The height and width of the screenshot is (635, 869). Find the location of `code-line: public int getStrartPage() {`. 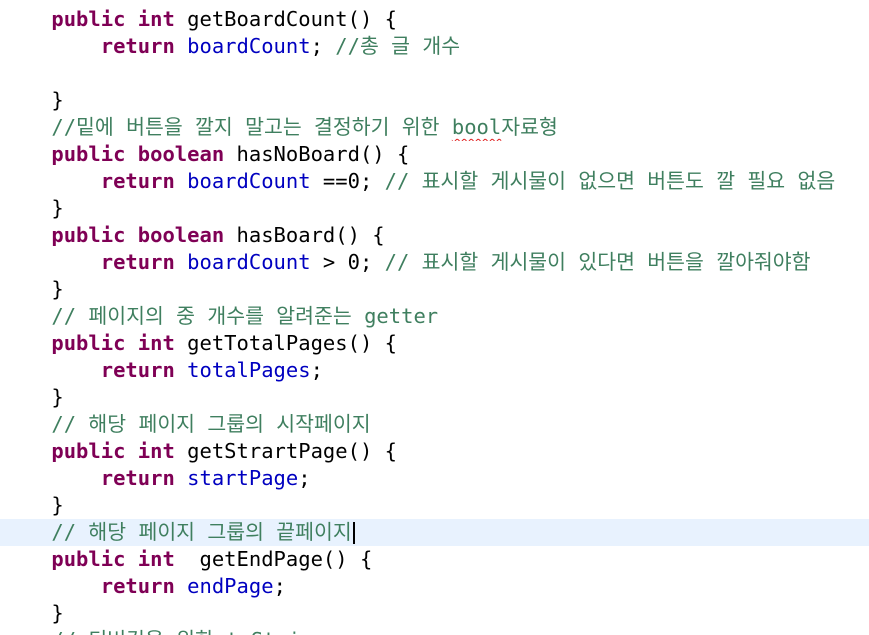

code-line: public int getStrartPage() { is located at coordinates (434, 451).